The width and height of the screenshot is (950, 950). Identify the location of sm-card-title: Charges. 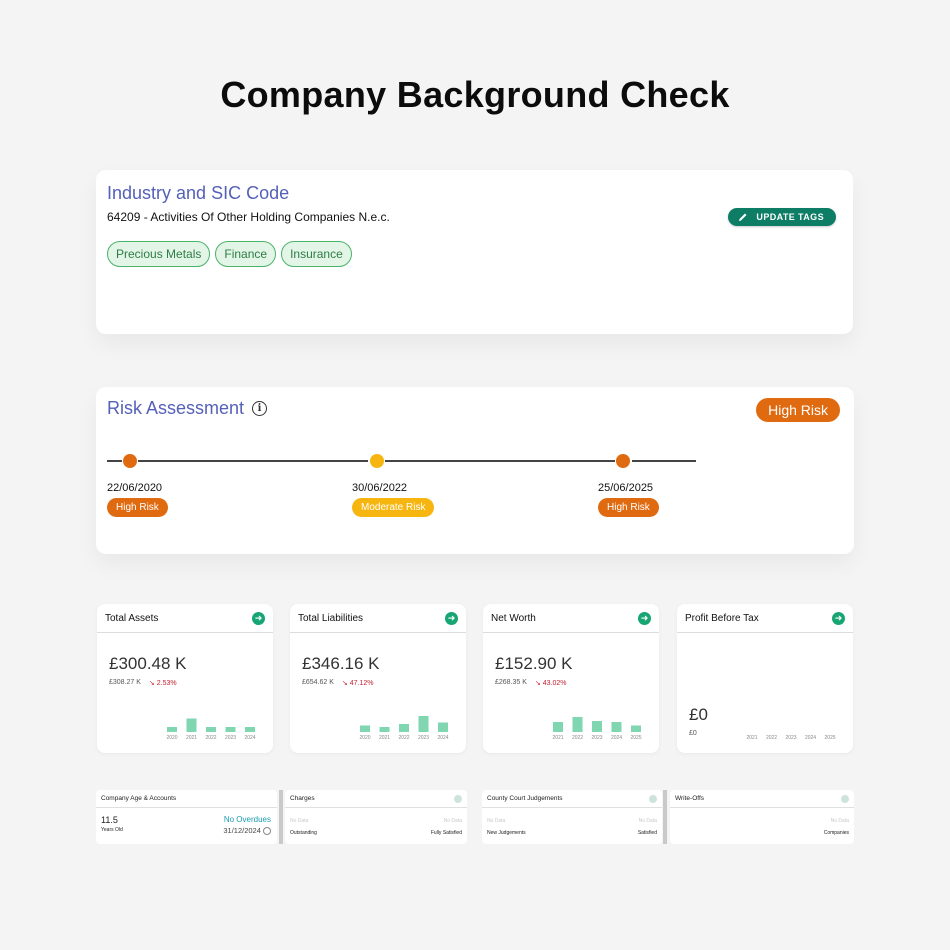
(302, 798).